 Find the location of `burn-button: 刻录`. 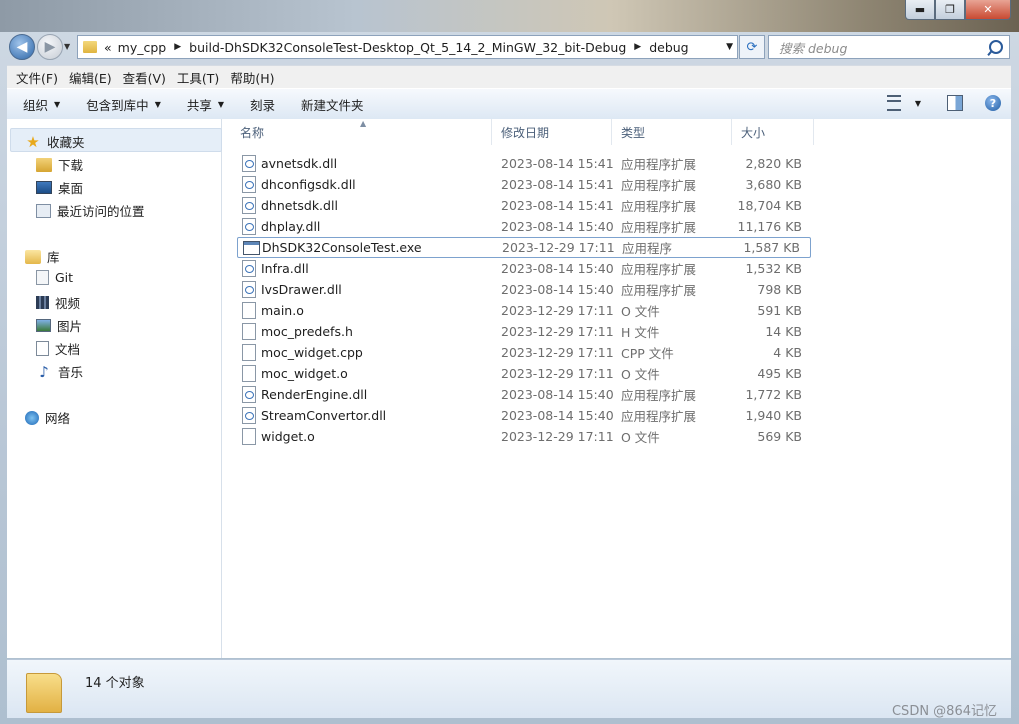

burn-button: 刻录 is located at coordinates (262, 104).